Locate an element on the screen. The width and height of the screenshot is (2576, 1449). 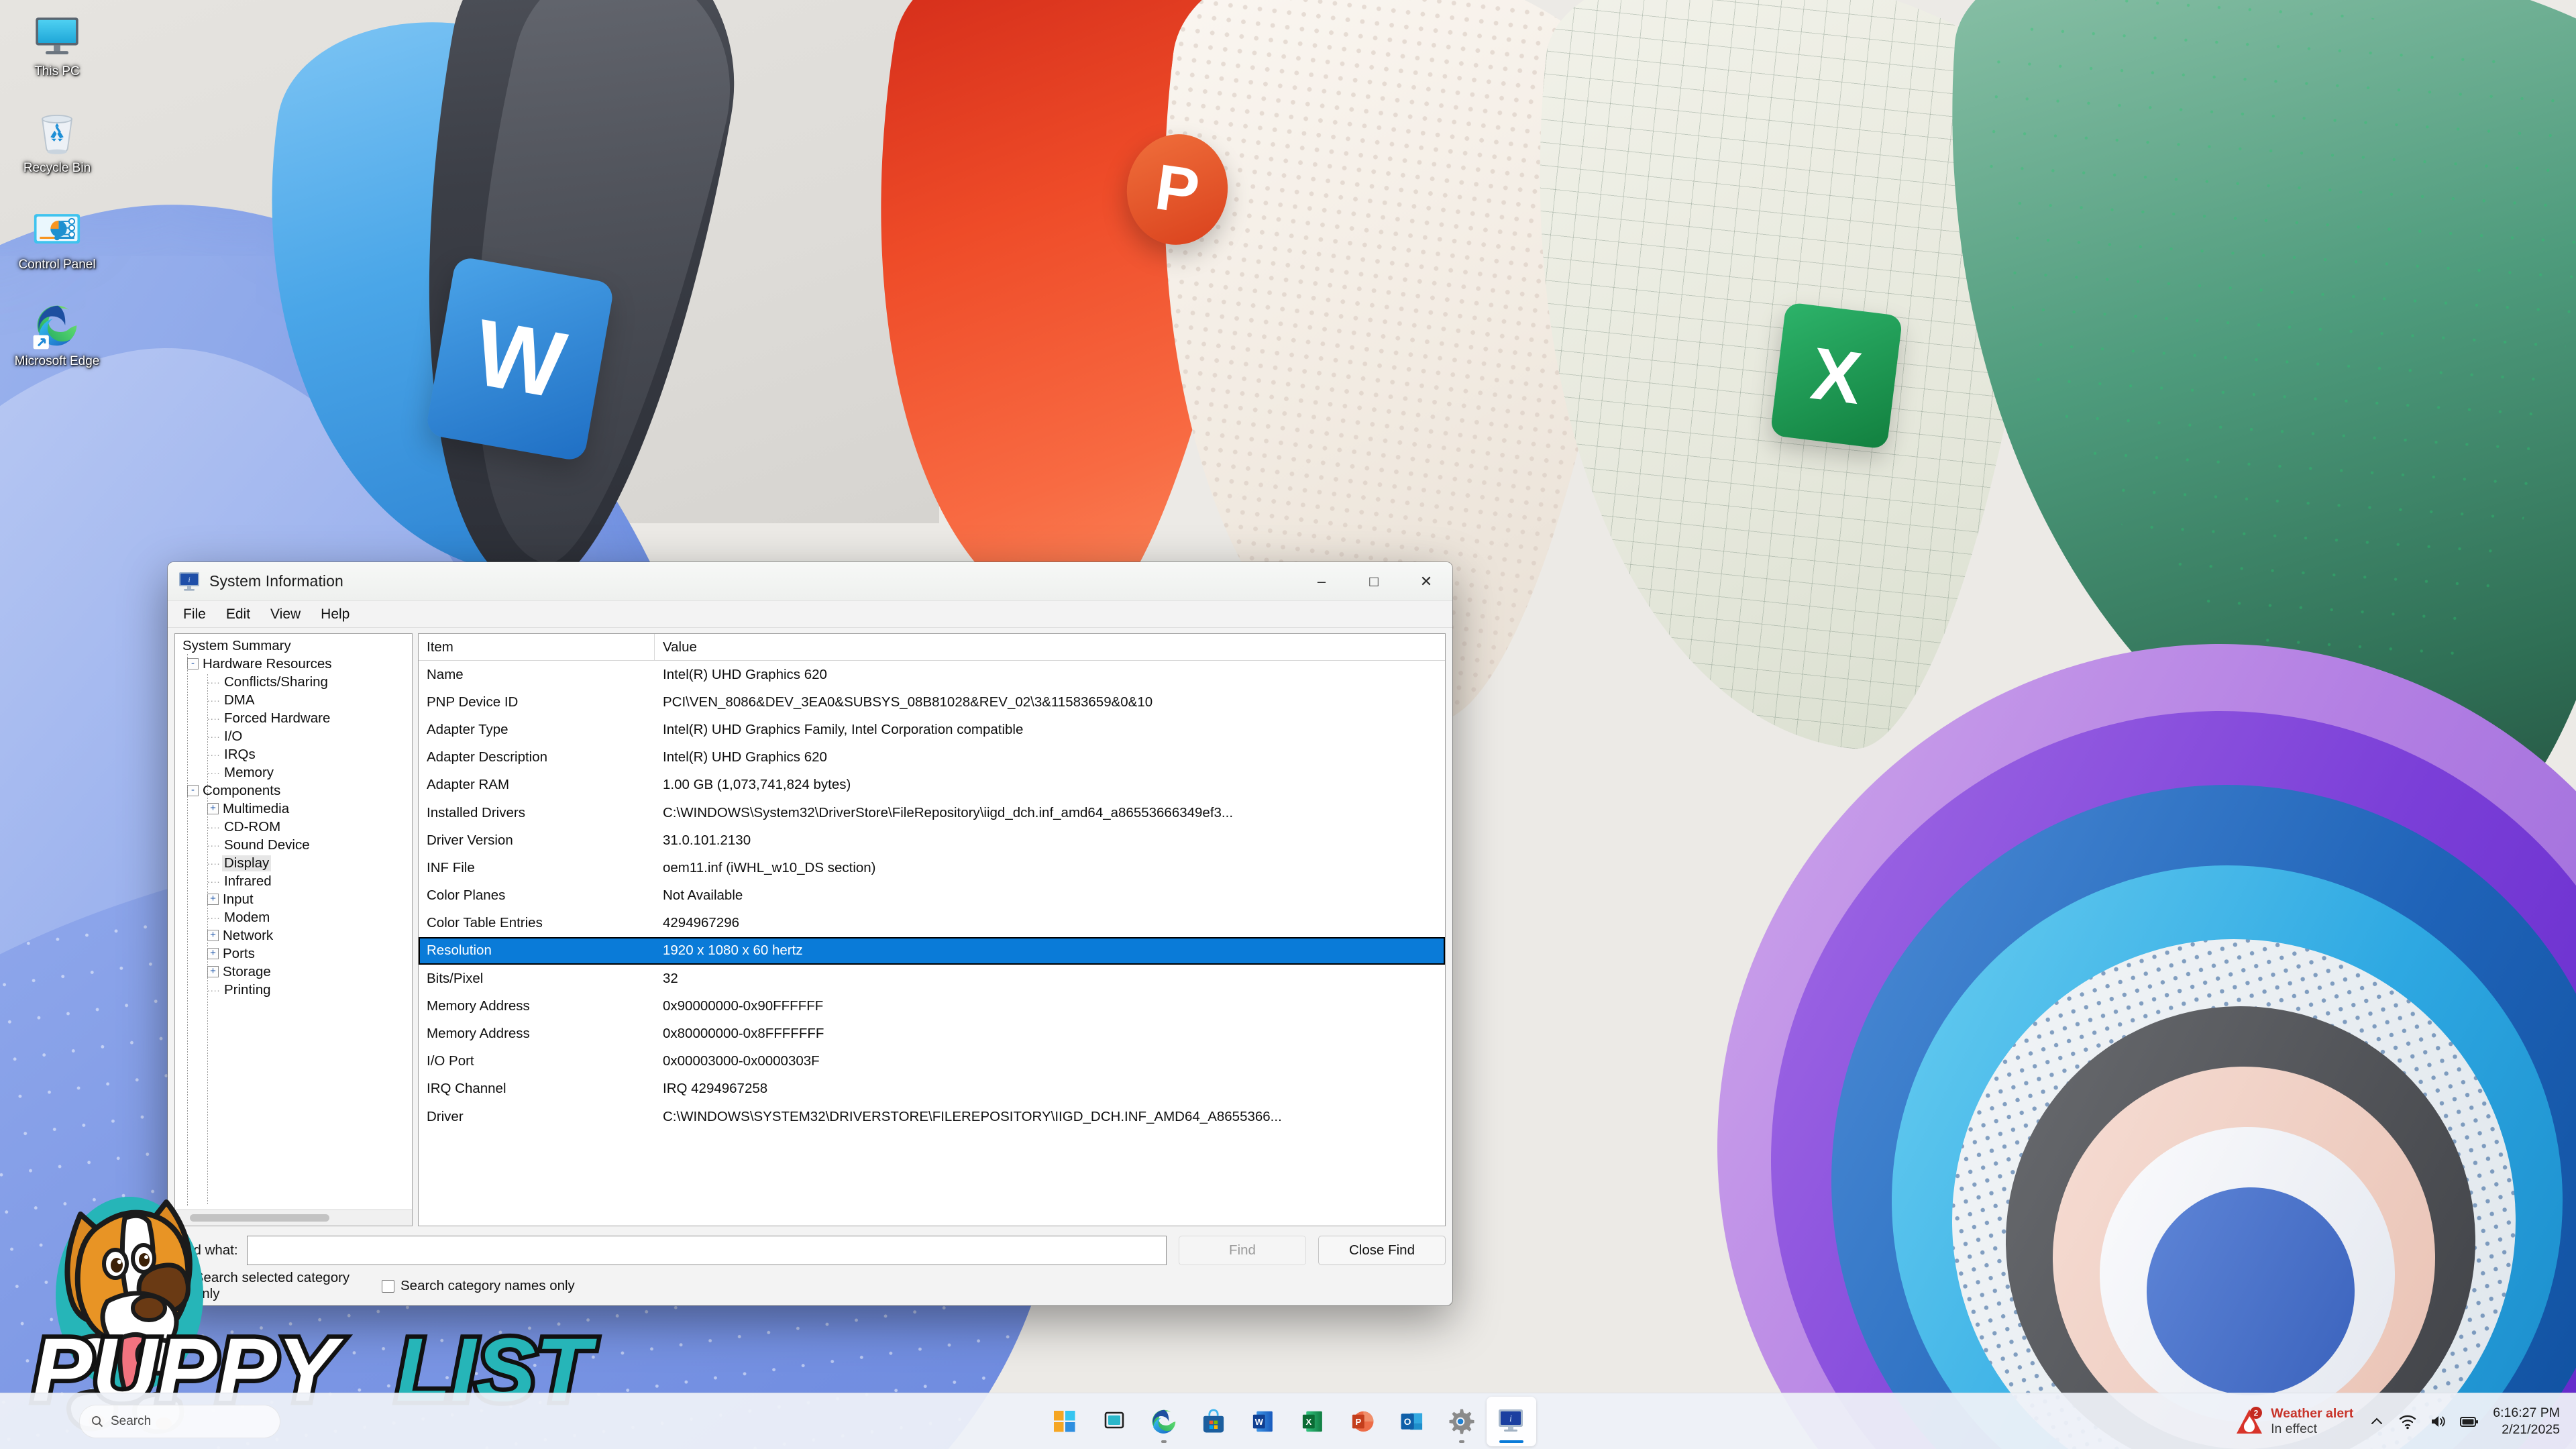
taskbar-edge-button is located at coordinates (1164, 1421).